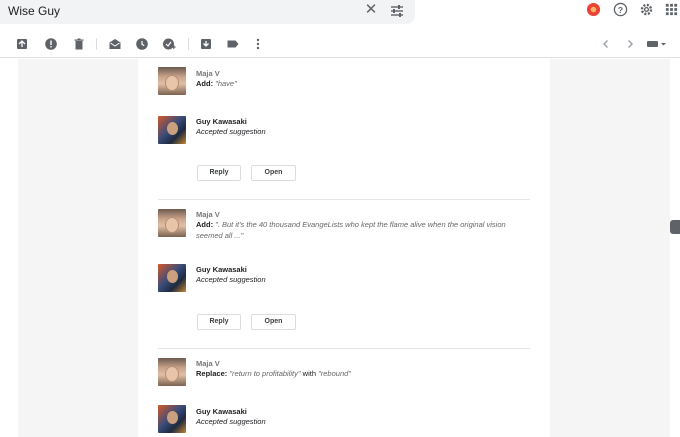  What do you see at coordinates (142, 44) in the screenshot?
I see `snooze-clock-icon` at bounding box center [142, 44].